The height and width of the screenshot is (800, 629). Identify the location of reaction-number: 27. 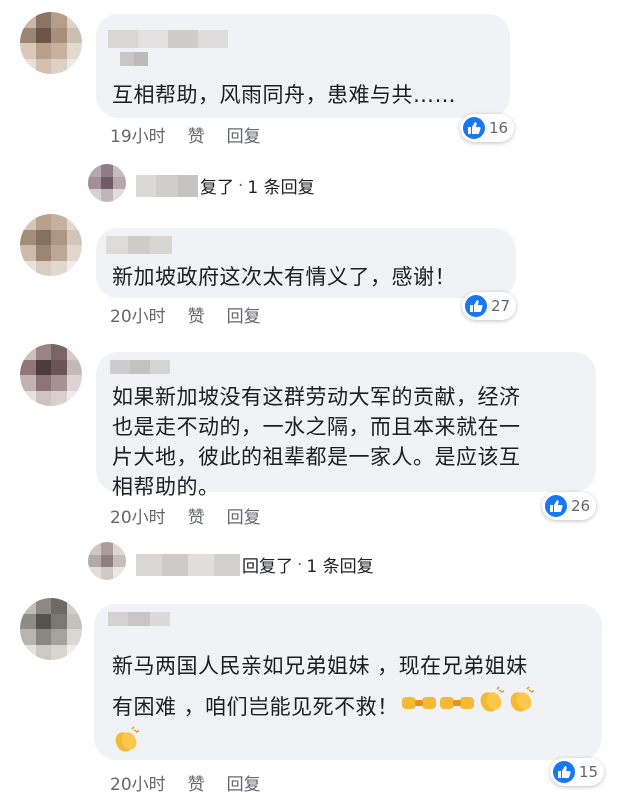
(501, 306).